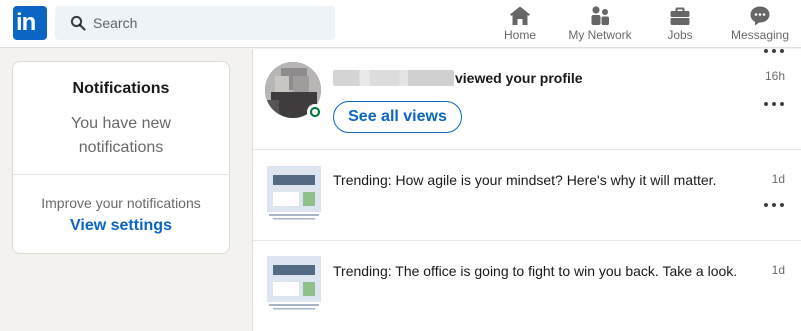 This screenshot has width=801, height=331. What do you see at coordinates (680, 35) in the screenshot?
I see `nav-jobs-label: Jobs` at bounding box center [680, 35].